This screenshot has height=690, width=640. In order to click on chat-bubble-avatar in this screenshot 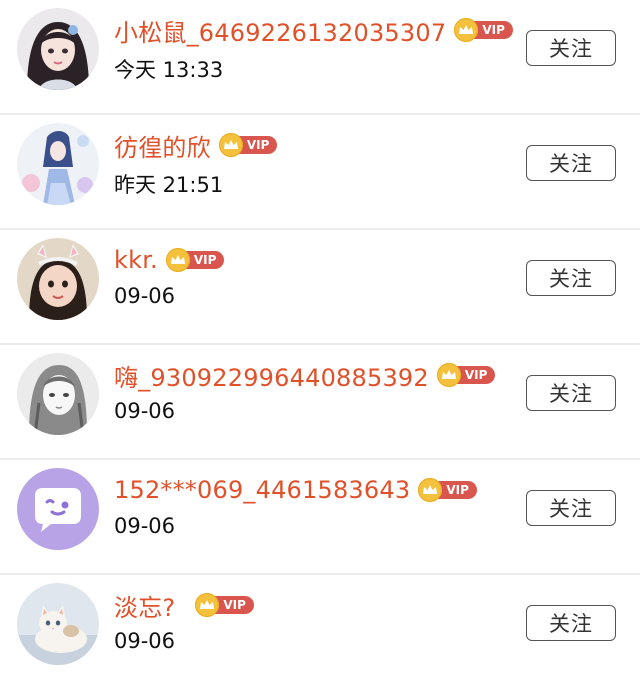, I will do `click(58, 509)`.